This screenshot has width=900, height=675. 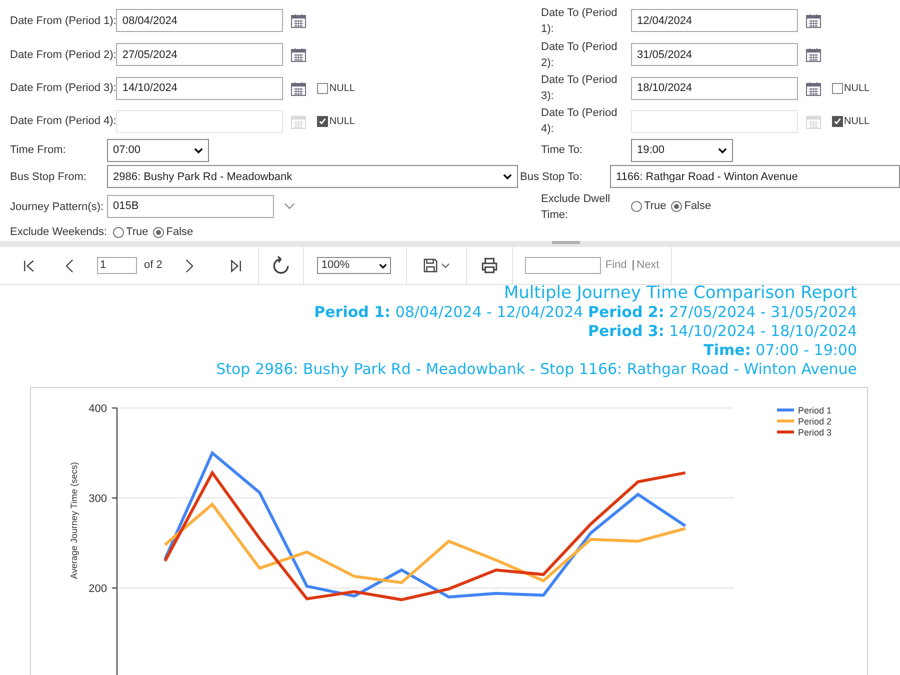 I want to click on date-field: 12/04/2024, so click(x=714, y=20).